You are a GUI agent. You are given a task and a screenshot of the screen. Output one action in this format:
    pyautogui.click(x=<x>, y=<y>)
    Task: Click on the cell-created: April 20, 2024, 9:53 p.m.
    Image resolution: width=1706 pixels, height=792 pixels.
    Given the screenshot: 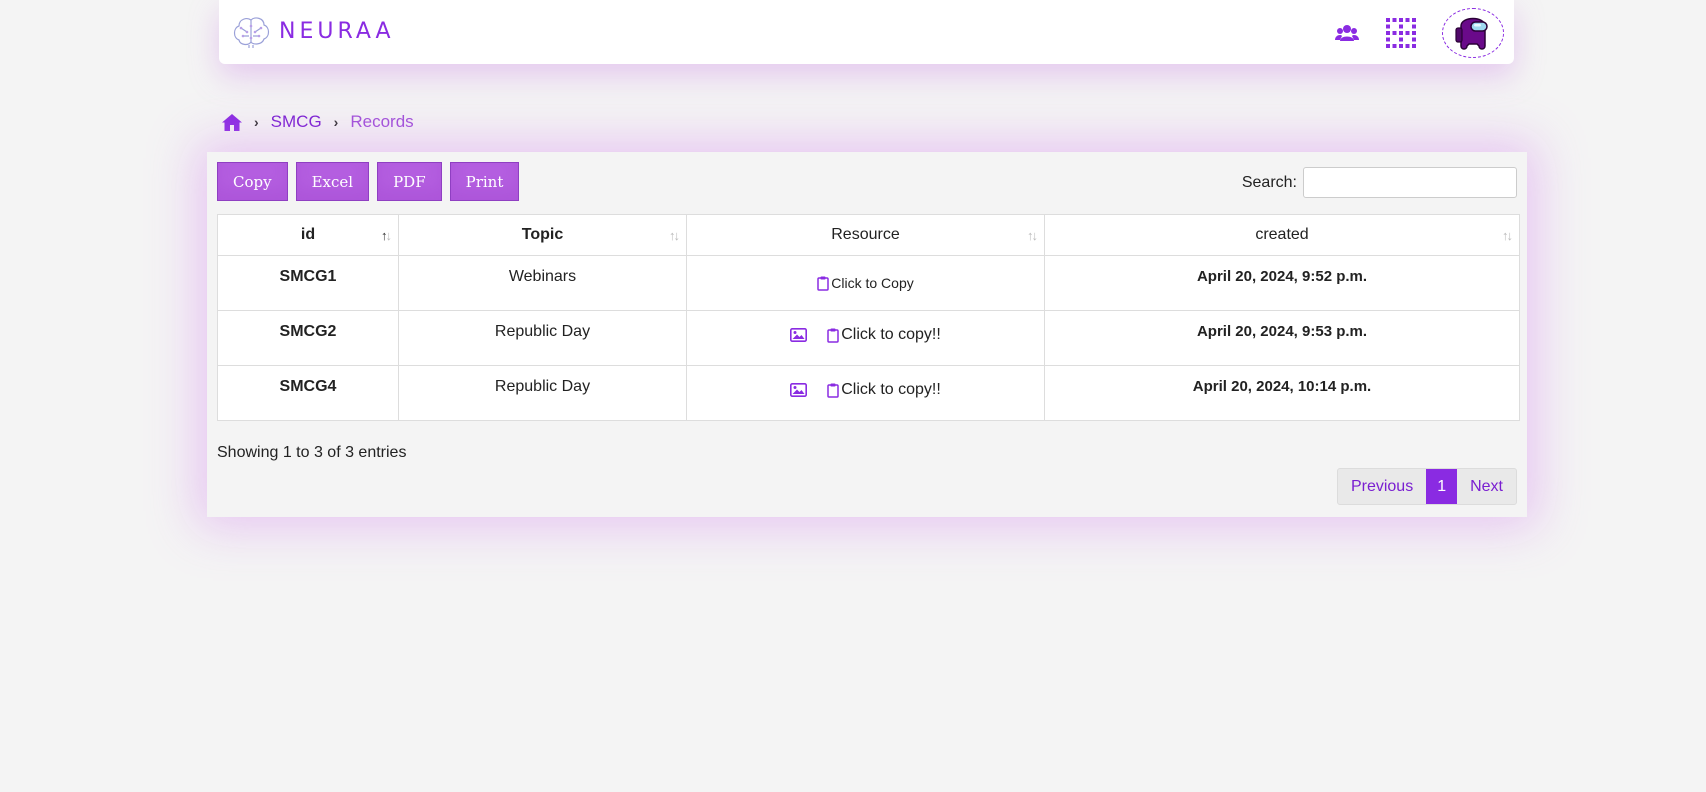 What is the action you would take?
    pyautogui.click(x=1282, y=338)
    